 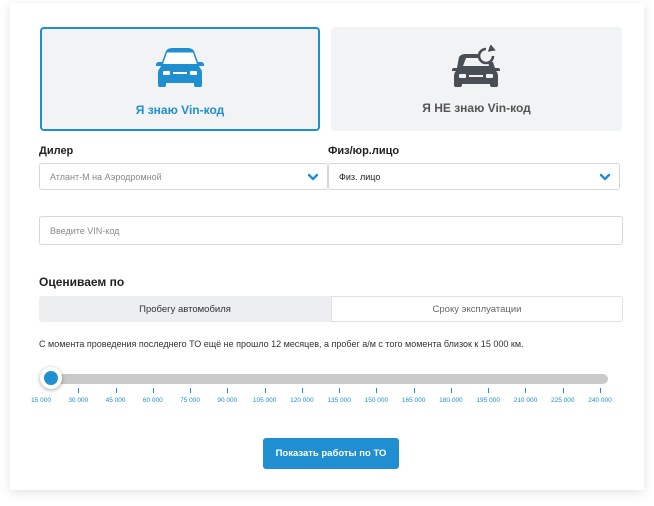 What do you see at coordinates (51, 378) in the screenshot?
I see `mileage-slider-handle` at bounding box center [51, 378].